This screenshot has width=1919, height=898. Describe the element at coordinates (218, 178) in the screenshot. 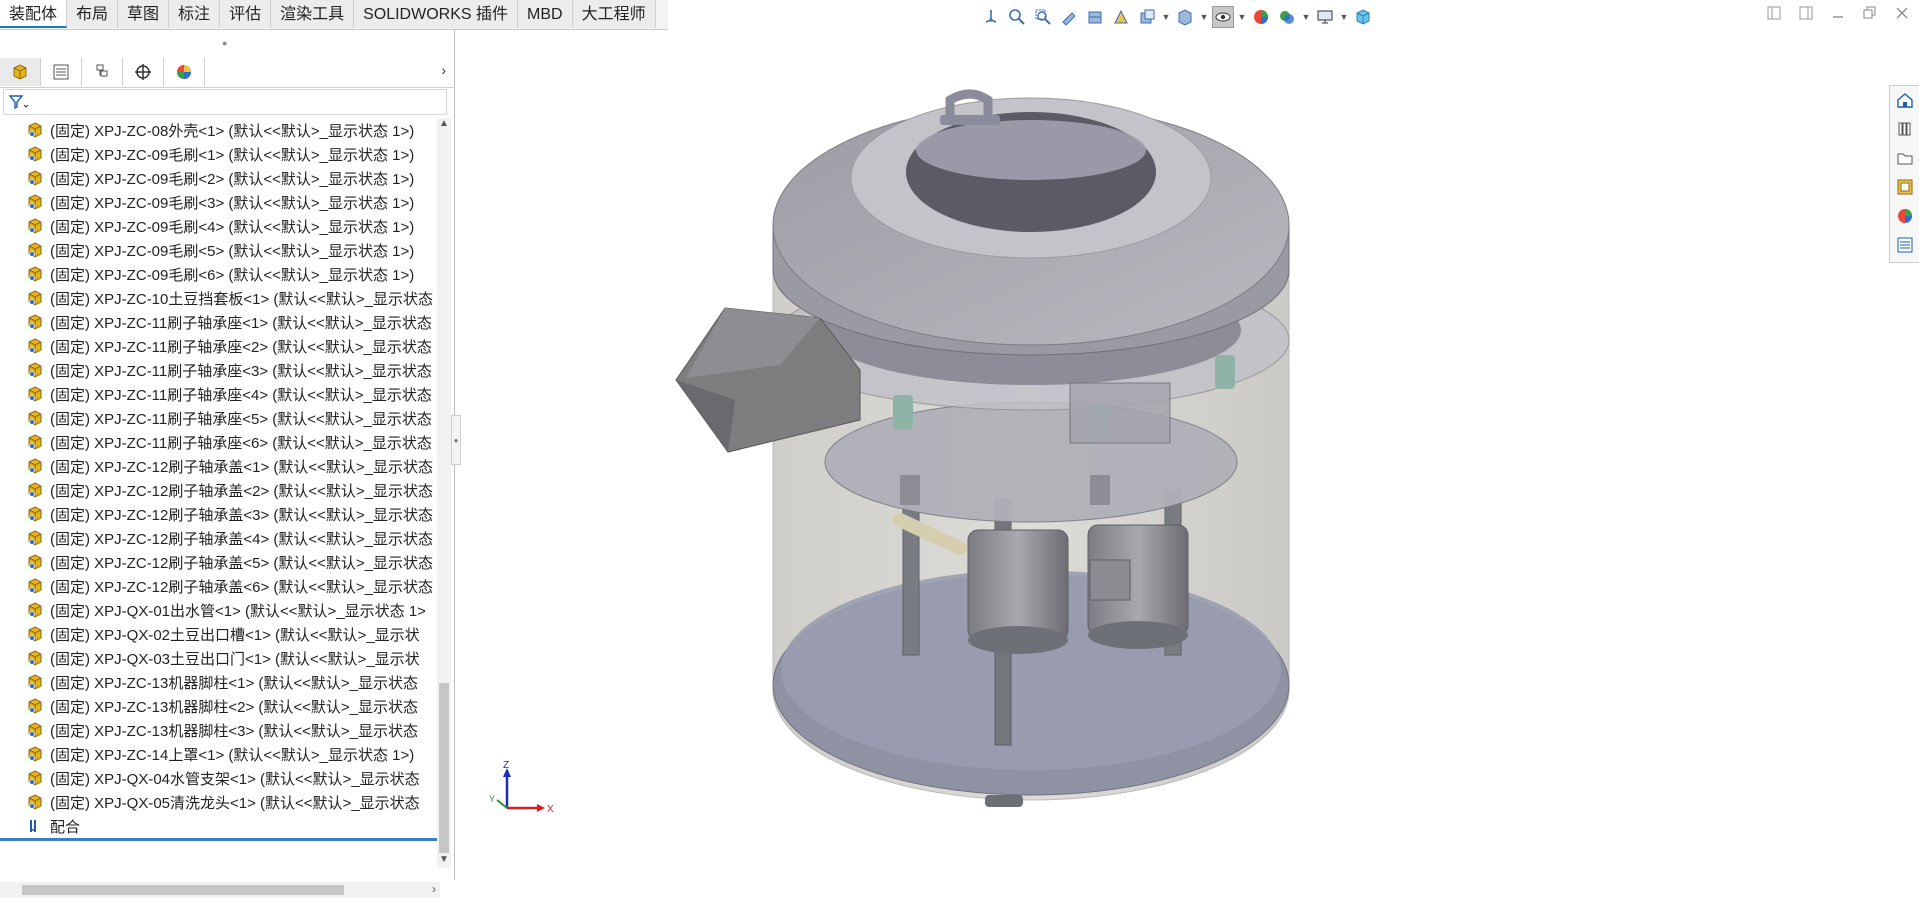

I see `tree-component-row: (固定) XPJ-ZC-09毛刷<2> (默认<<默认>_显示状态 1>)` at that location.